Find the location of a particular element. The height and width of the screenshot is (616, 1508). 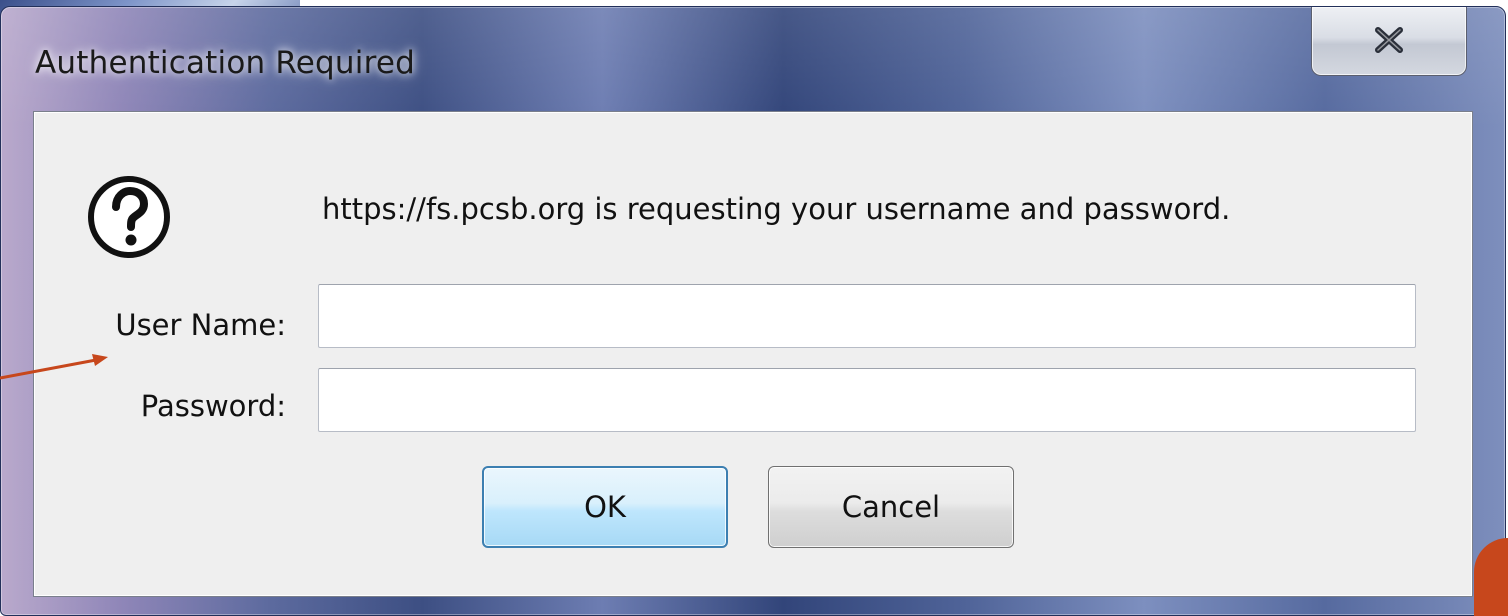

password-input is located at coordinates (867, 400).